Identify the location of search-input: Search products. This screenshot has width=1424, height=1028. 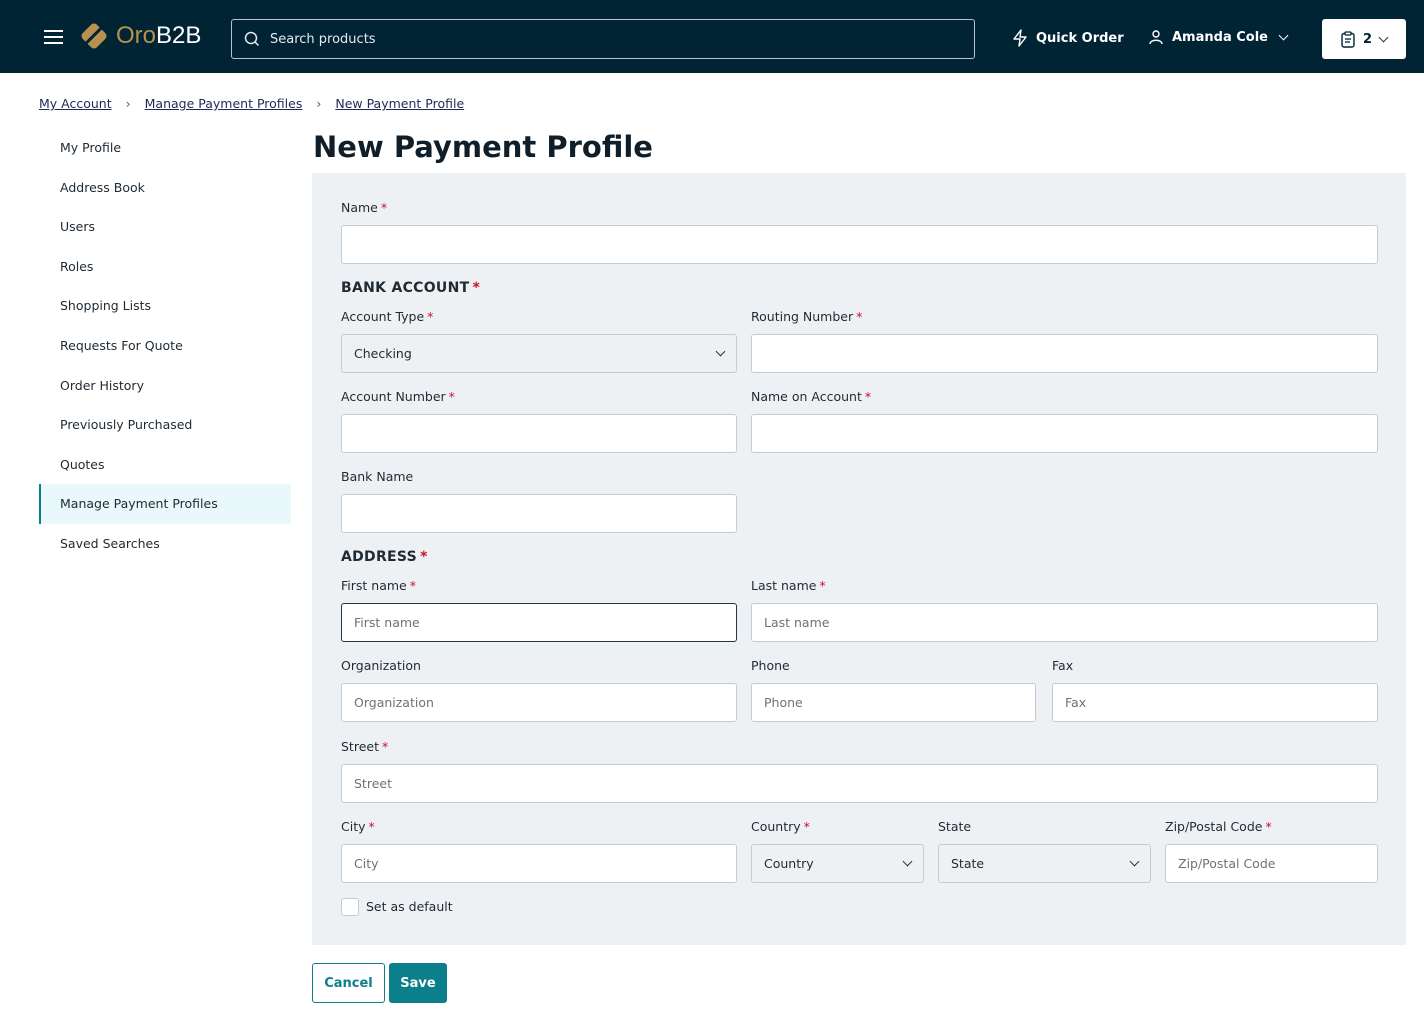
(603, 39).